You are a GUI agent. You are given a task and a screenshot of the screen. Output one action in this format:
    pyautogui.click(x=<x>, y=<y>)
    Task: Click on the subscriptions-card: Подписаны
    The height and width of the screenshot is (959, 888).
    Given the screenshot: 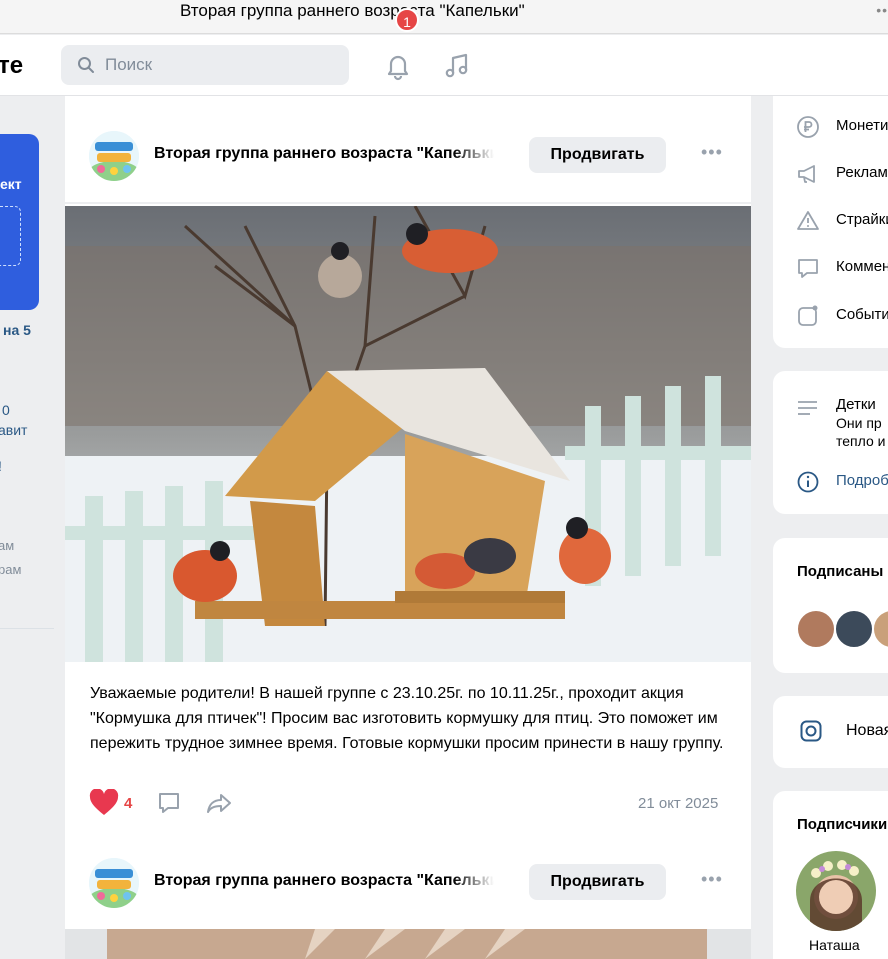 What is the action you would take?
    pyautogui.click(x=830, y=605)
    